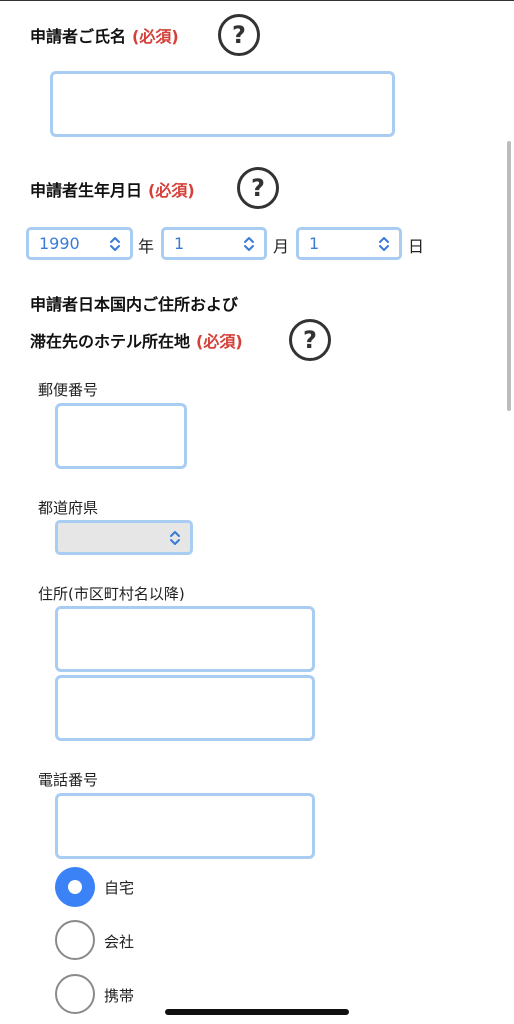 This screenshot has height=1024, width=514. I want to click on birth-year-value: 1990, so click(59, 243).